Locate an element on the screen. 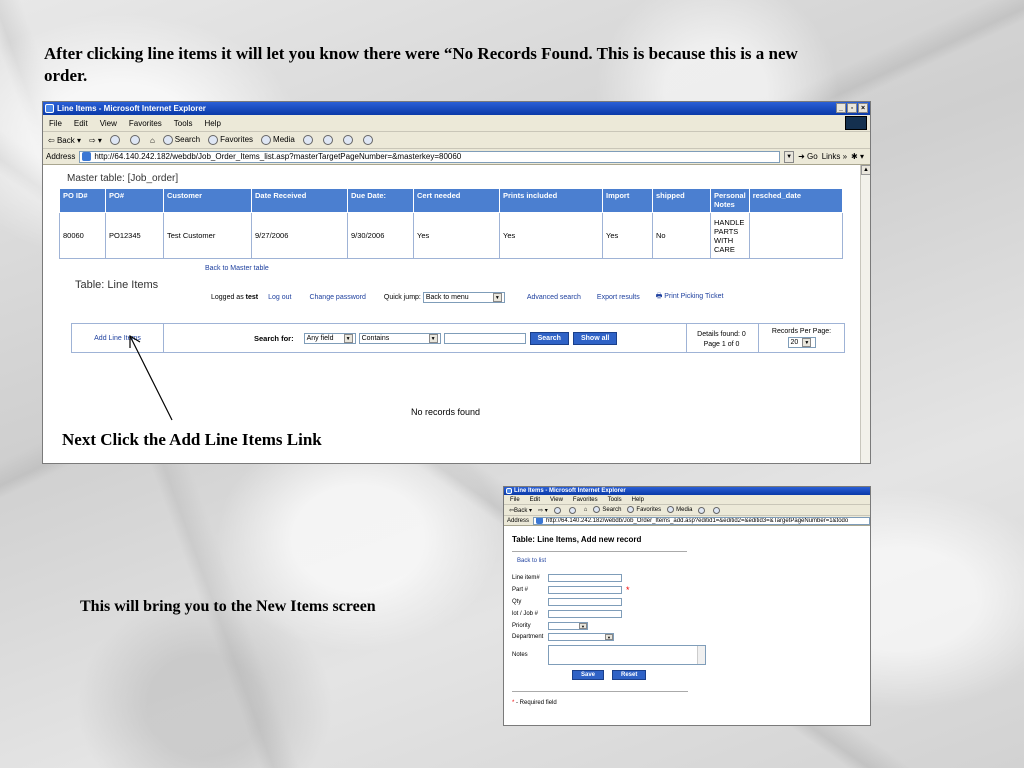 The height and width of the screenshot is (768, 1024). department-select: ▼ is located at coordinates (581, 637).